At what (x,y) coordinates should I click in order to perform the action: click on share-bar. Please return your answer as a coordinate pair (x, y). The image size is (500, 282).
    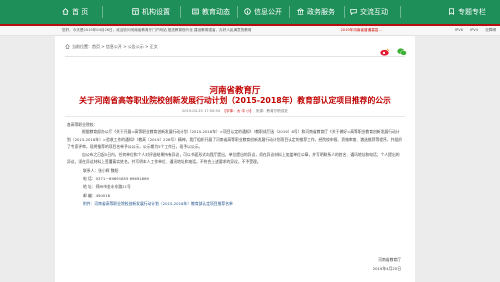
    Looking at the image, I should click on (392, 50).